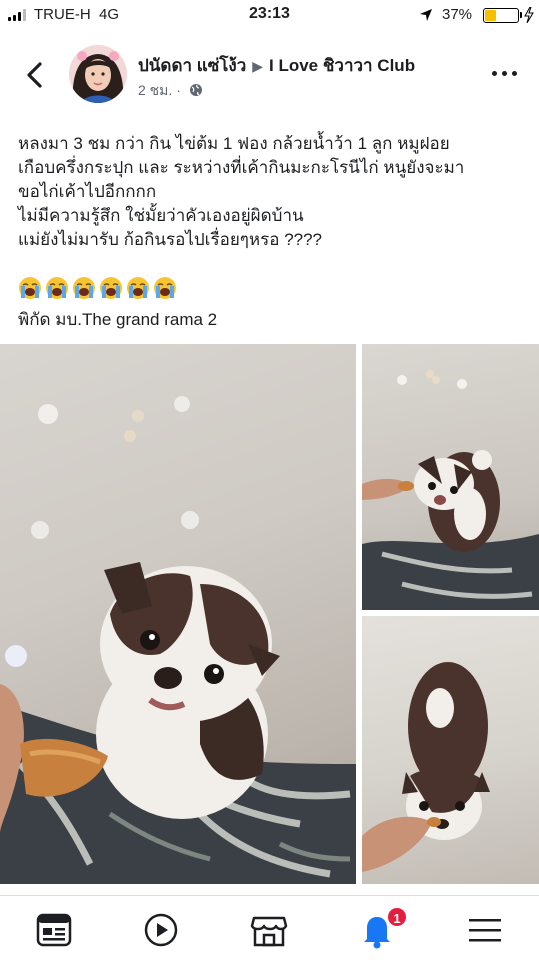 This screenshot has width=539, height=960. What do you see at coordinates (87, 191) in the screenshot?
I see `post-text-line: ขอไก่เค้าไปอีกกกก` at bounding box center [87, 191].